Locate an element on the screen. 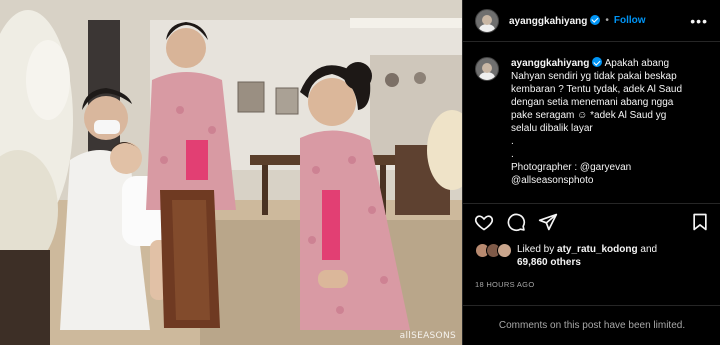  action-bar is located at coordinates (591, 221).